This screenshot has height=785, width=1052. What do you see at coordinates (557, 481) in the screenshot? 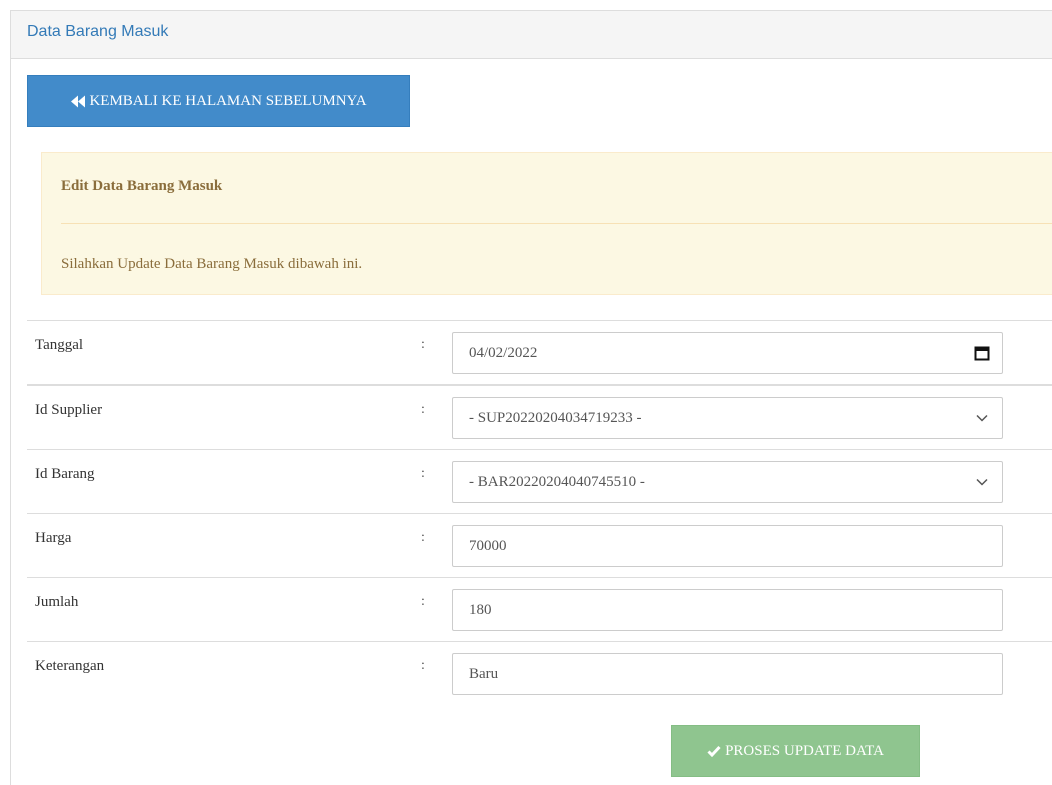
I see `field-value: - BAR20220204040745510 -` at bounding box center [557, 481].